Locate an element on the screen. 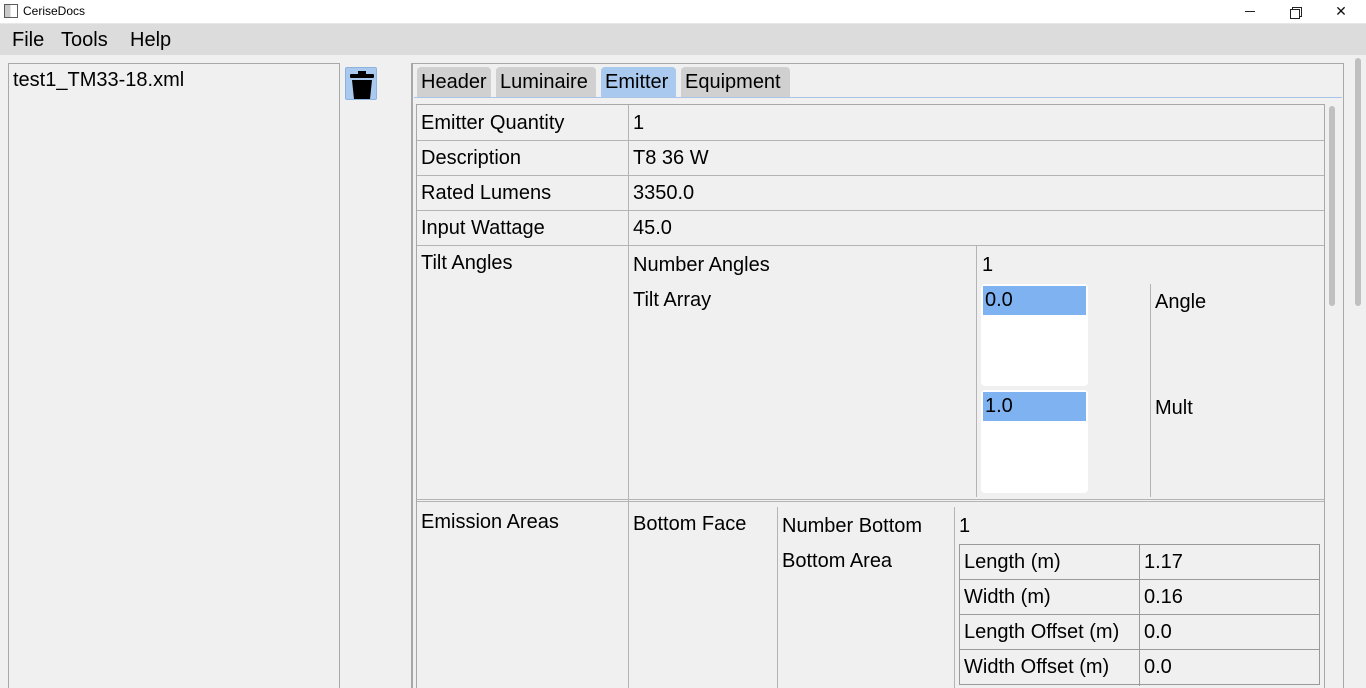  form-scroll-thumb is located at coordinates (1332, 206).